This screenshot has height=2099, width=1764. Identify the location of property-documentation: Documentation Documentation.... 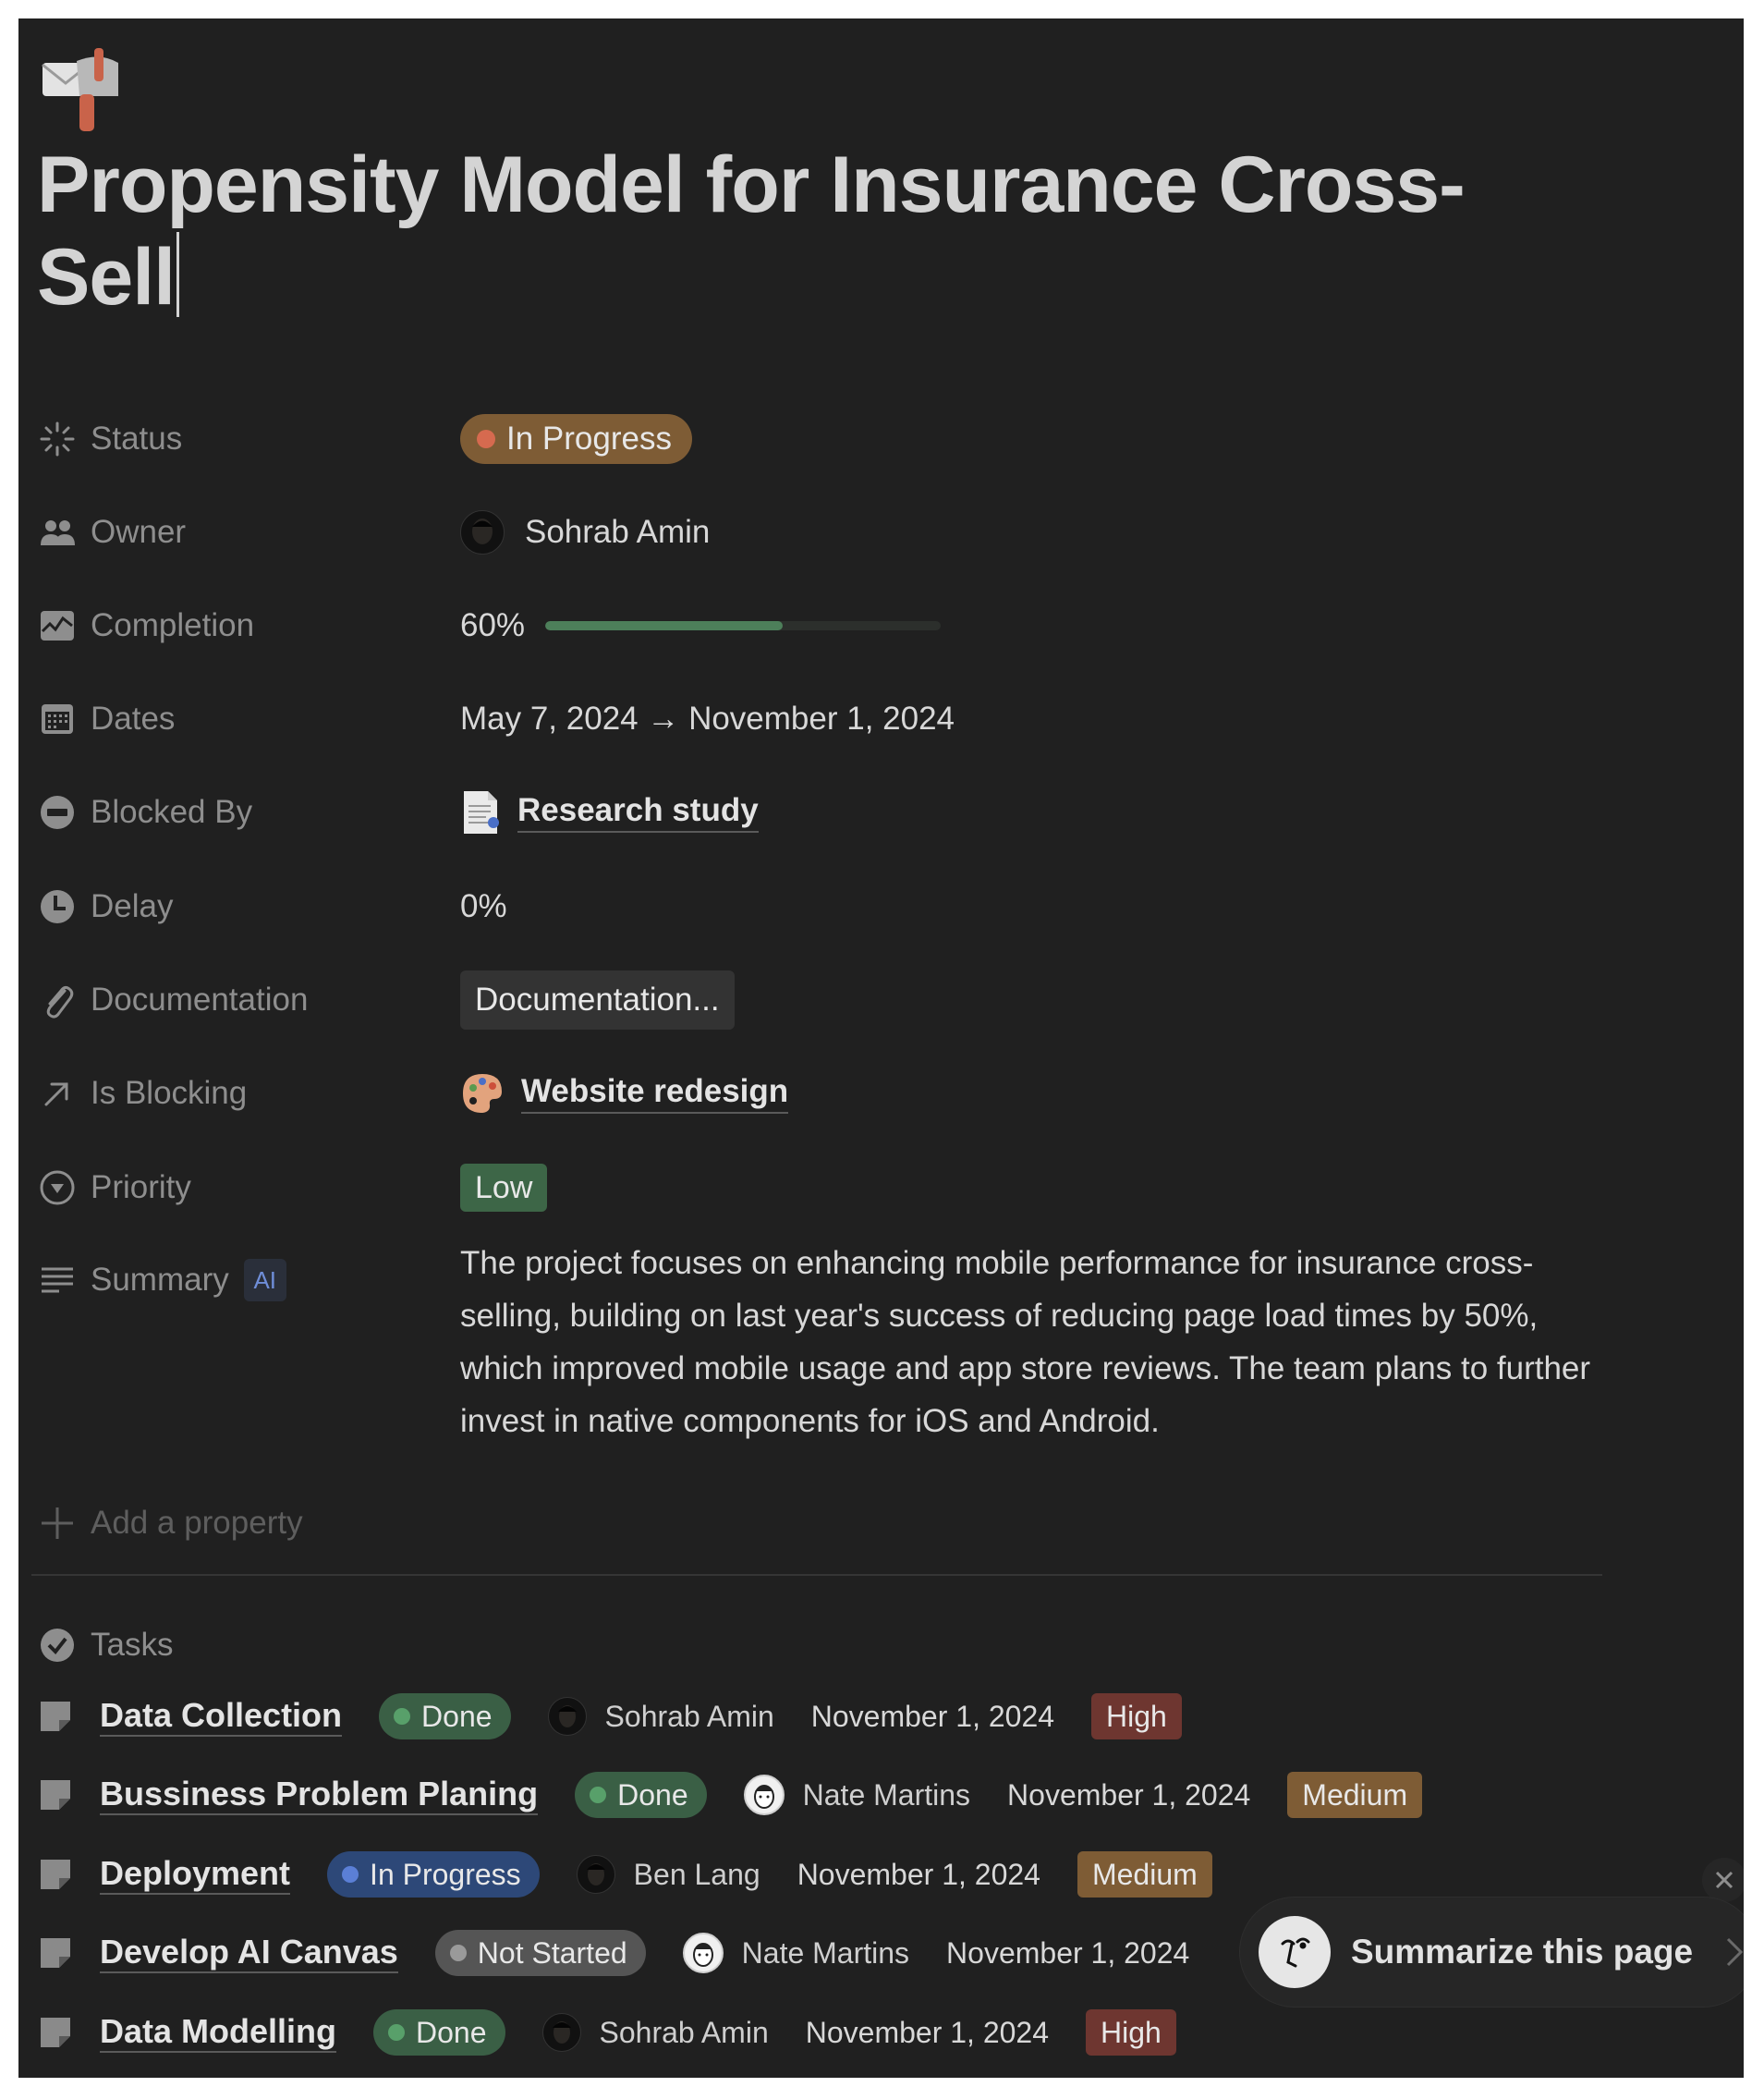
(803, 1000).